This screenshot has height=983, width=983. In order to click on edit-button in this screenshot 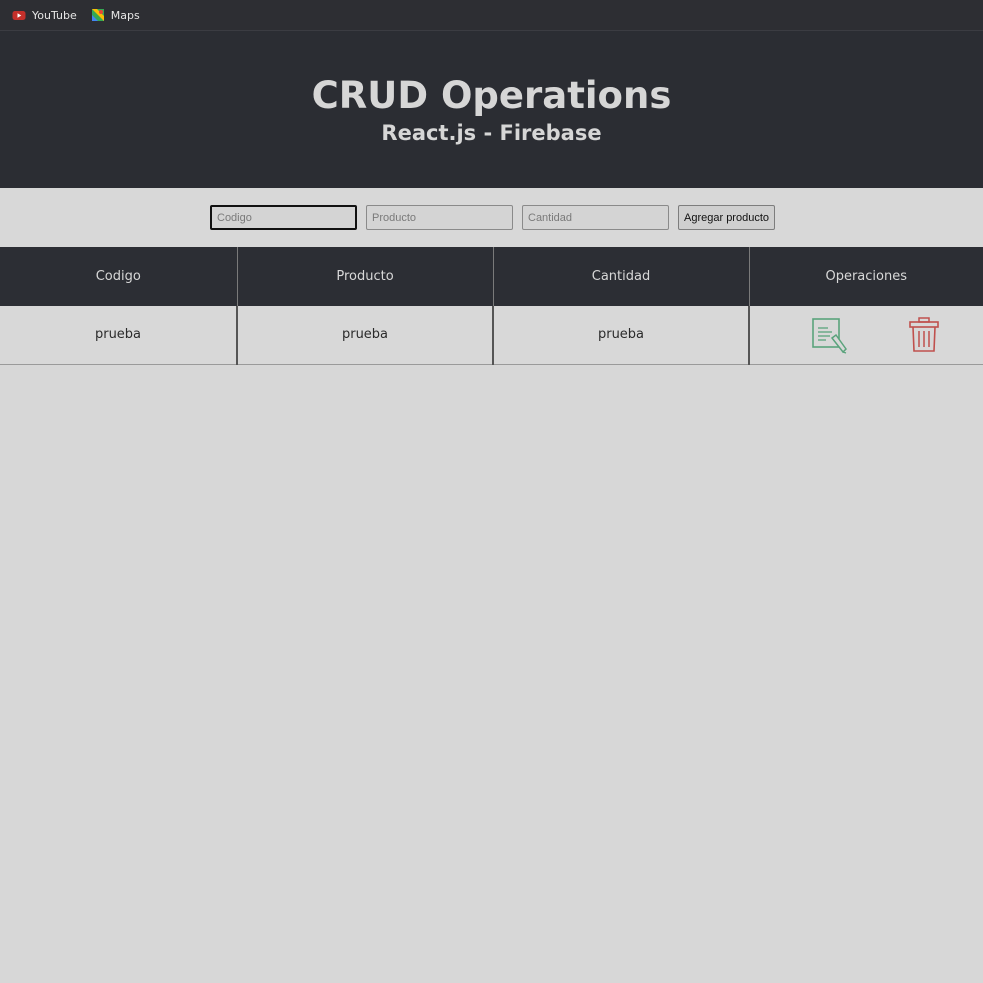, I will do `click(829, 335)`.